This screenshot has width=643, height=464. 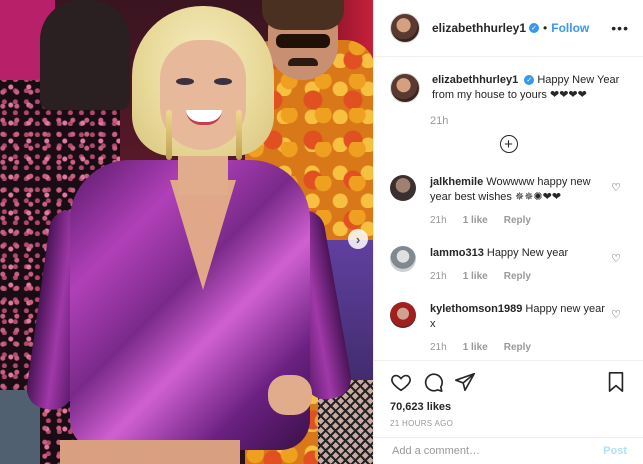 I want to click on woman-hand, so click(x=290, y=395).